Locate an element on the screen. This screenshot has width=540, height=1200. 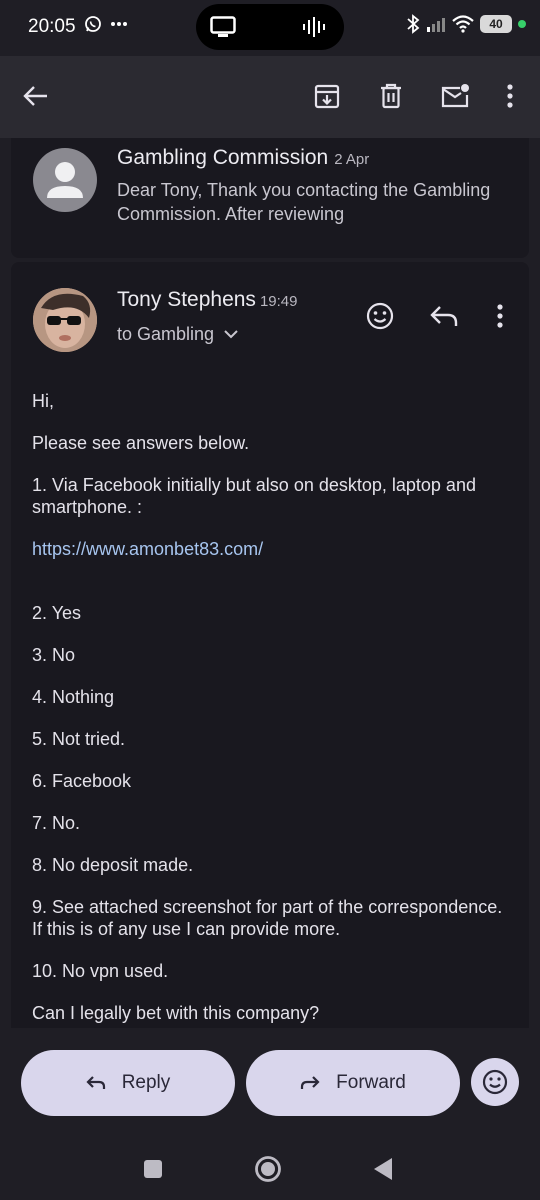
forward-icon is located at coordinates (310, 1082).